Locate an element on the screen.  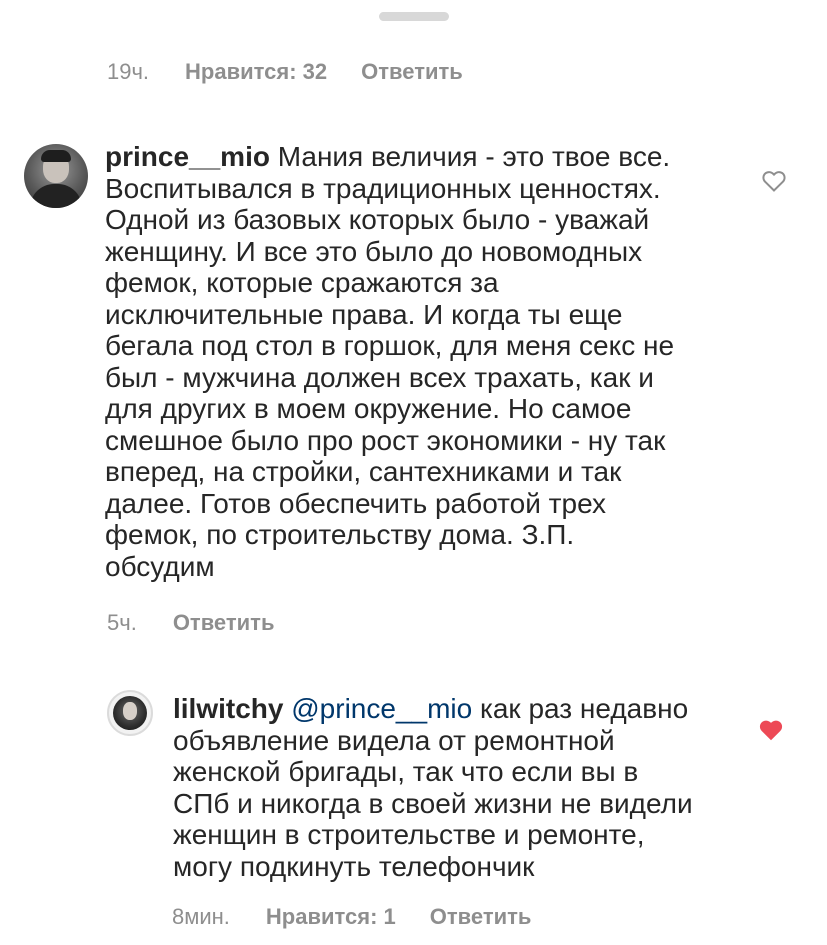
previous-comment-meta: 19ч. Нравится: 32 Ответить is located at coordinates (302, 72).